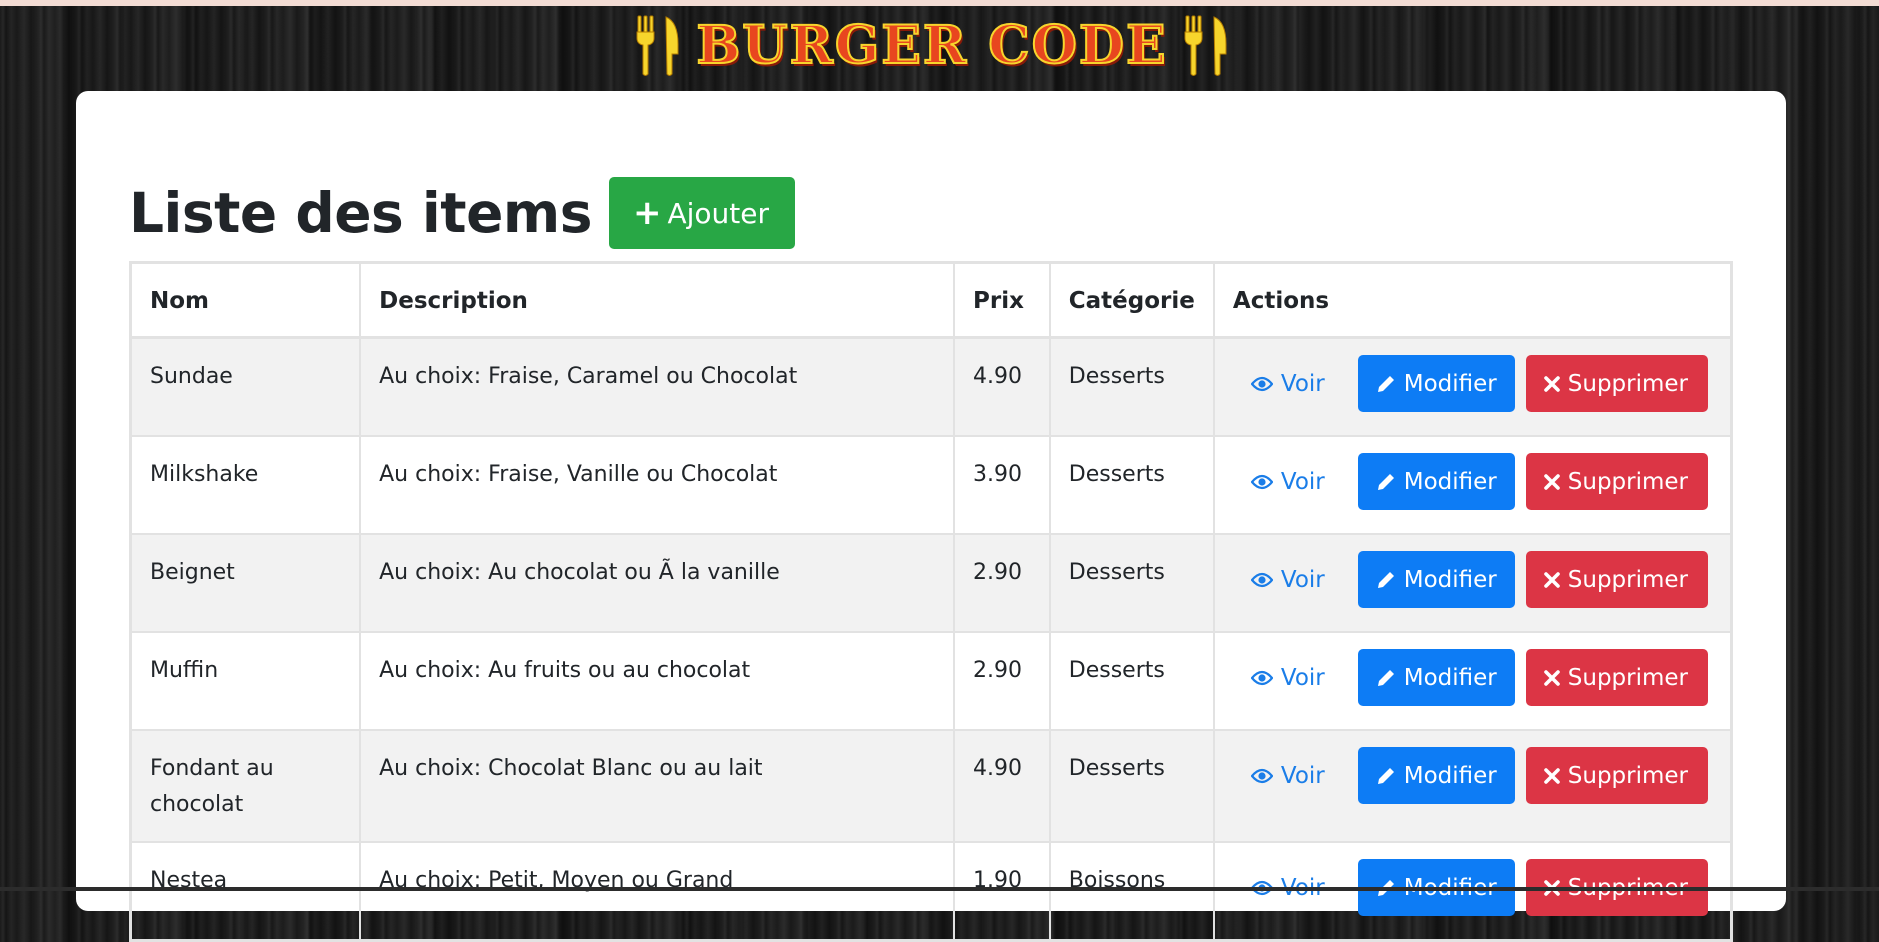 Image resolution: width=1879 pixels, height=942 pixels. What do you see at coordinates (245, 891) in the screenshot?
I see `cell-nom: Nestea` at bounding box center [245, 891].